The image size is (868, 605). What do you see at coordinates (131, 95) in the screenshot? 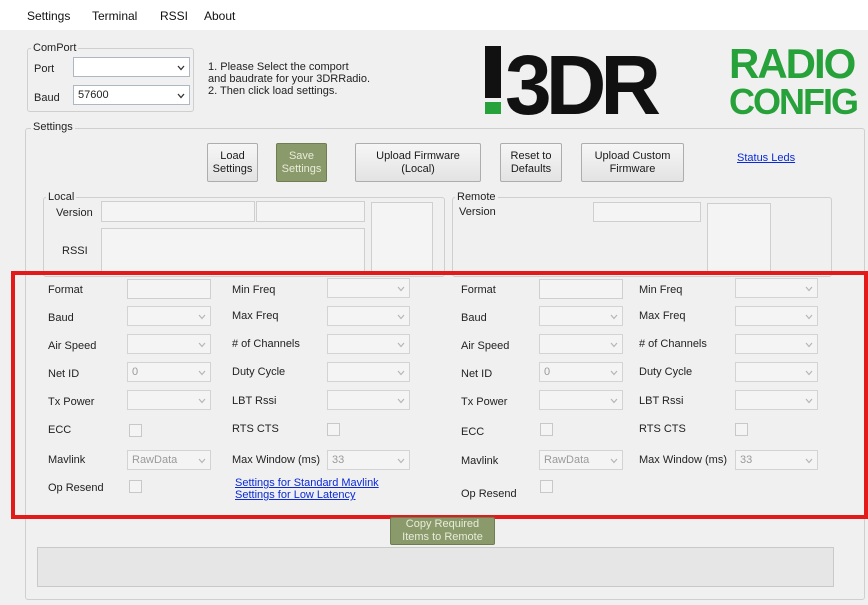
I see `baud-select: 57600` at bounding box center [131, 95].